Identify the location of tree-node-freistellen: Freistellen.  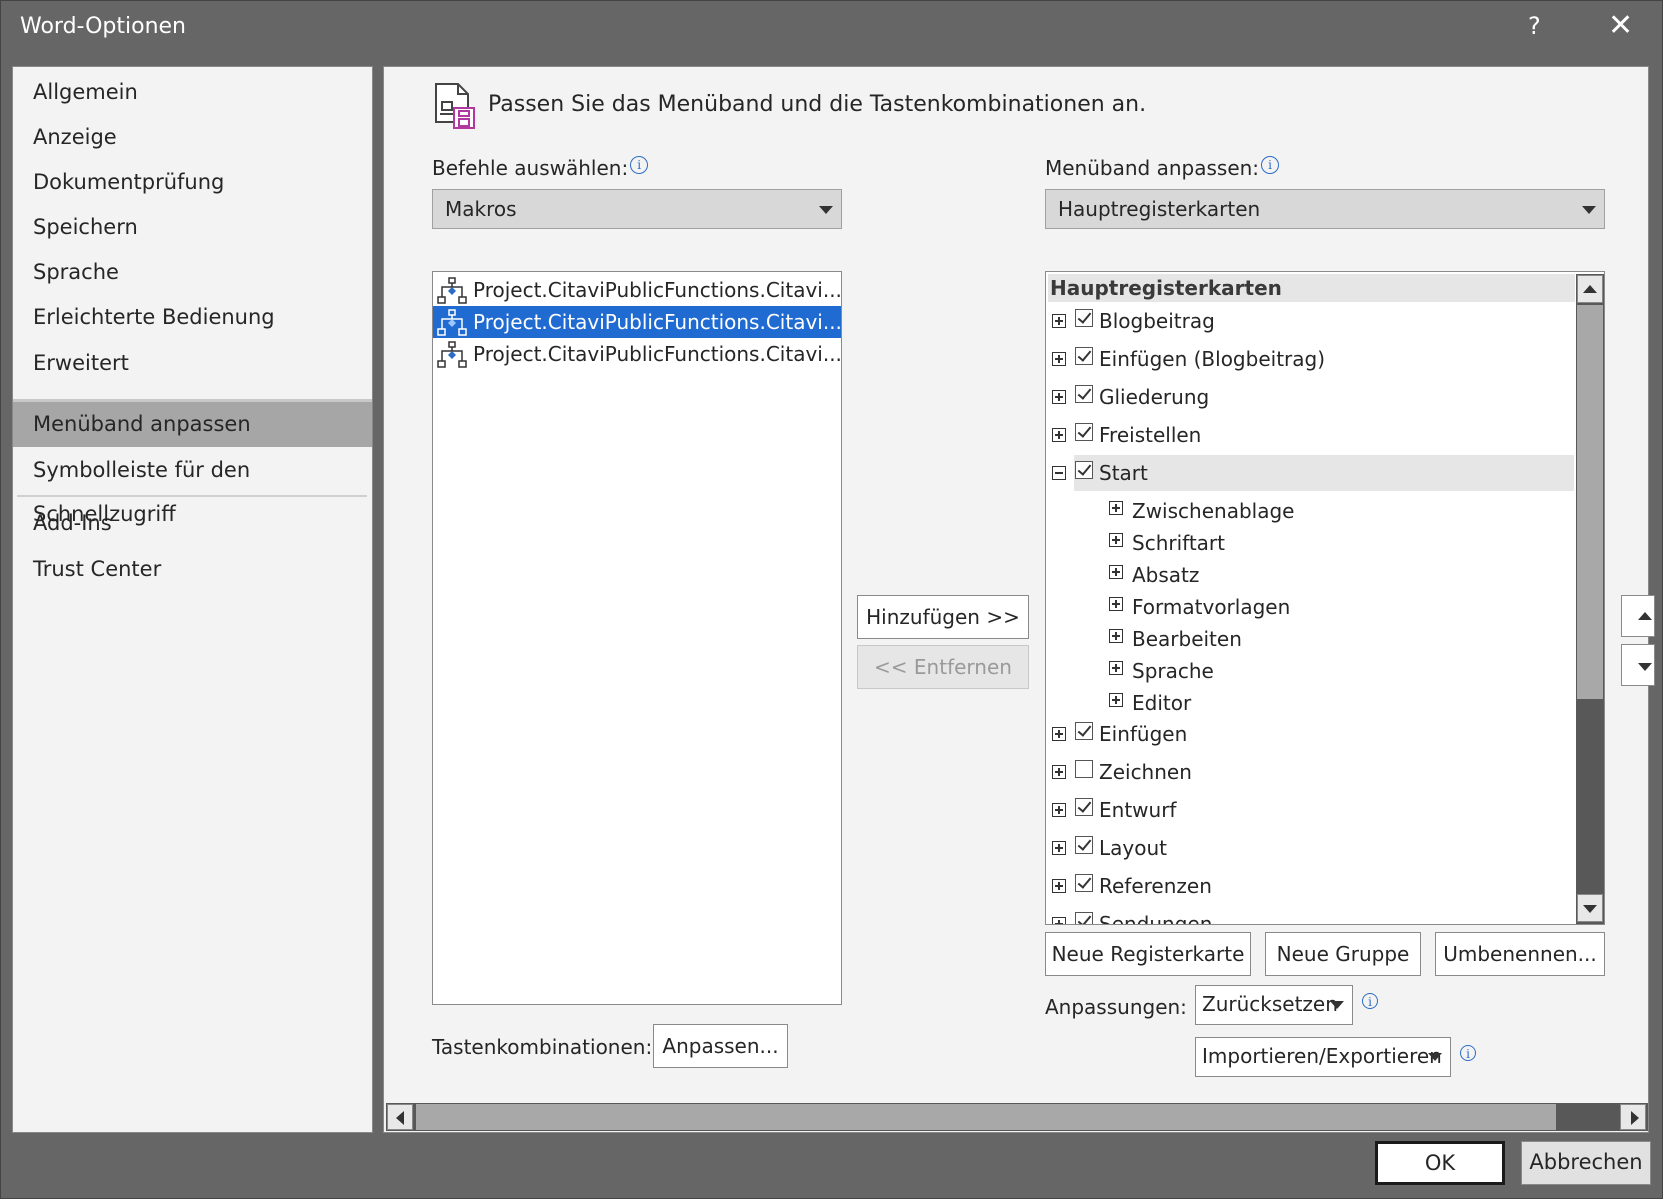
(1310, 435).